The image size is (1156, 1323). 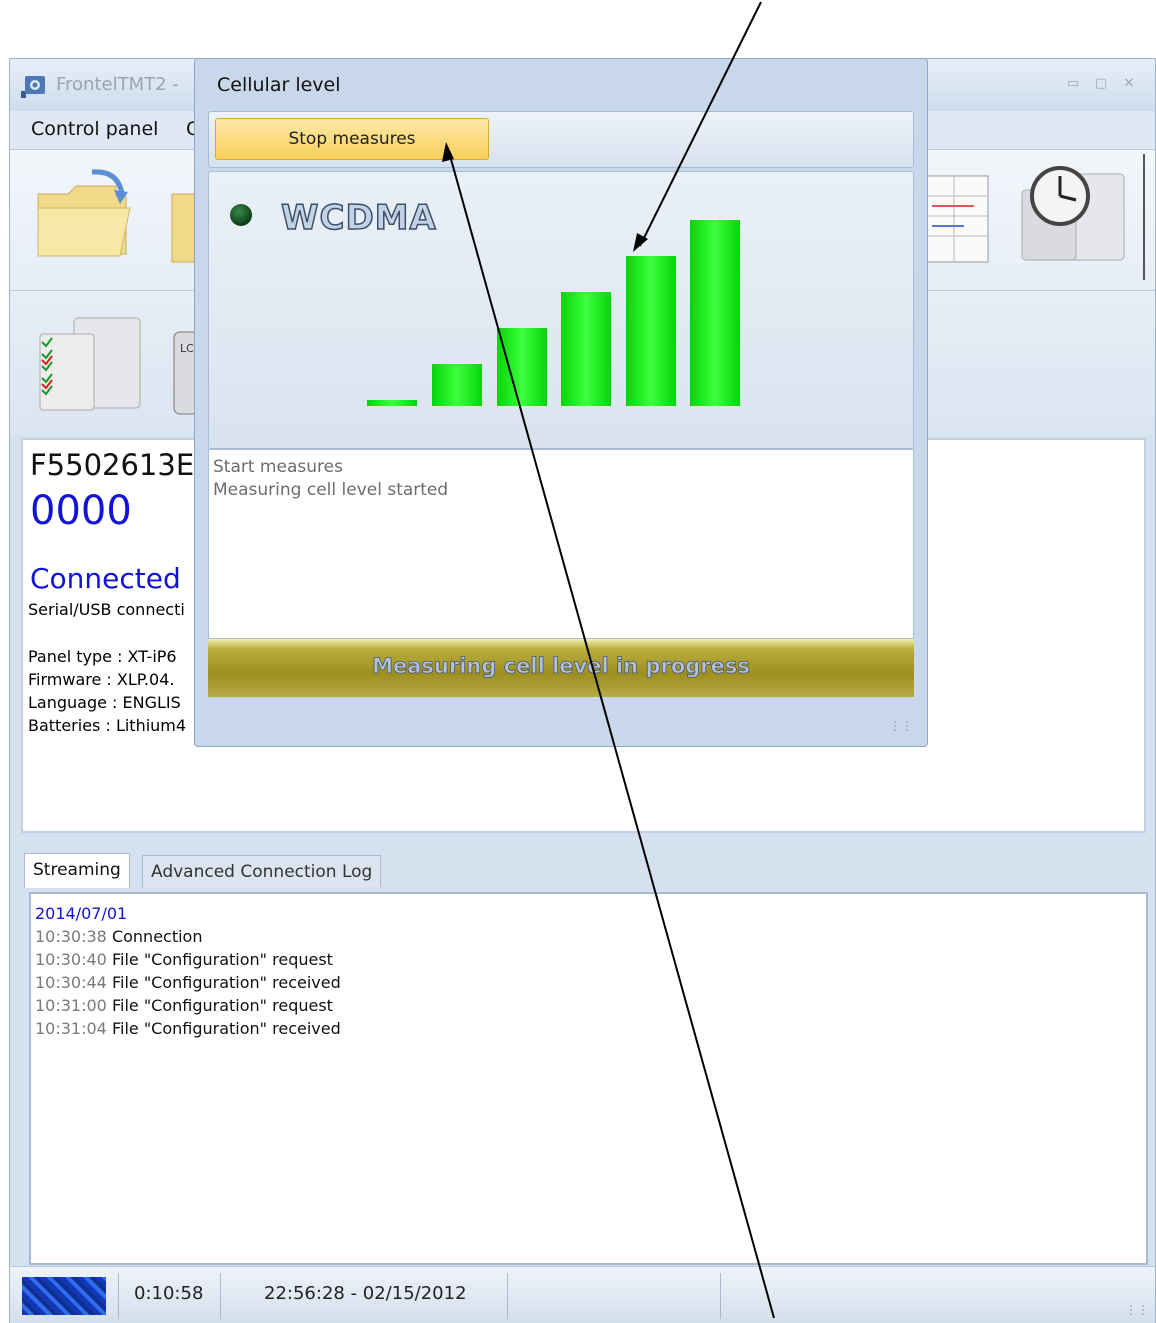 I want to click on log-date: 2014/07/01, so click(x=81, y=913).